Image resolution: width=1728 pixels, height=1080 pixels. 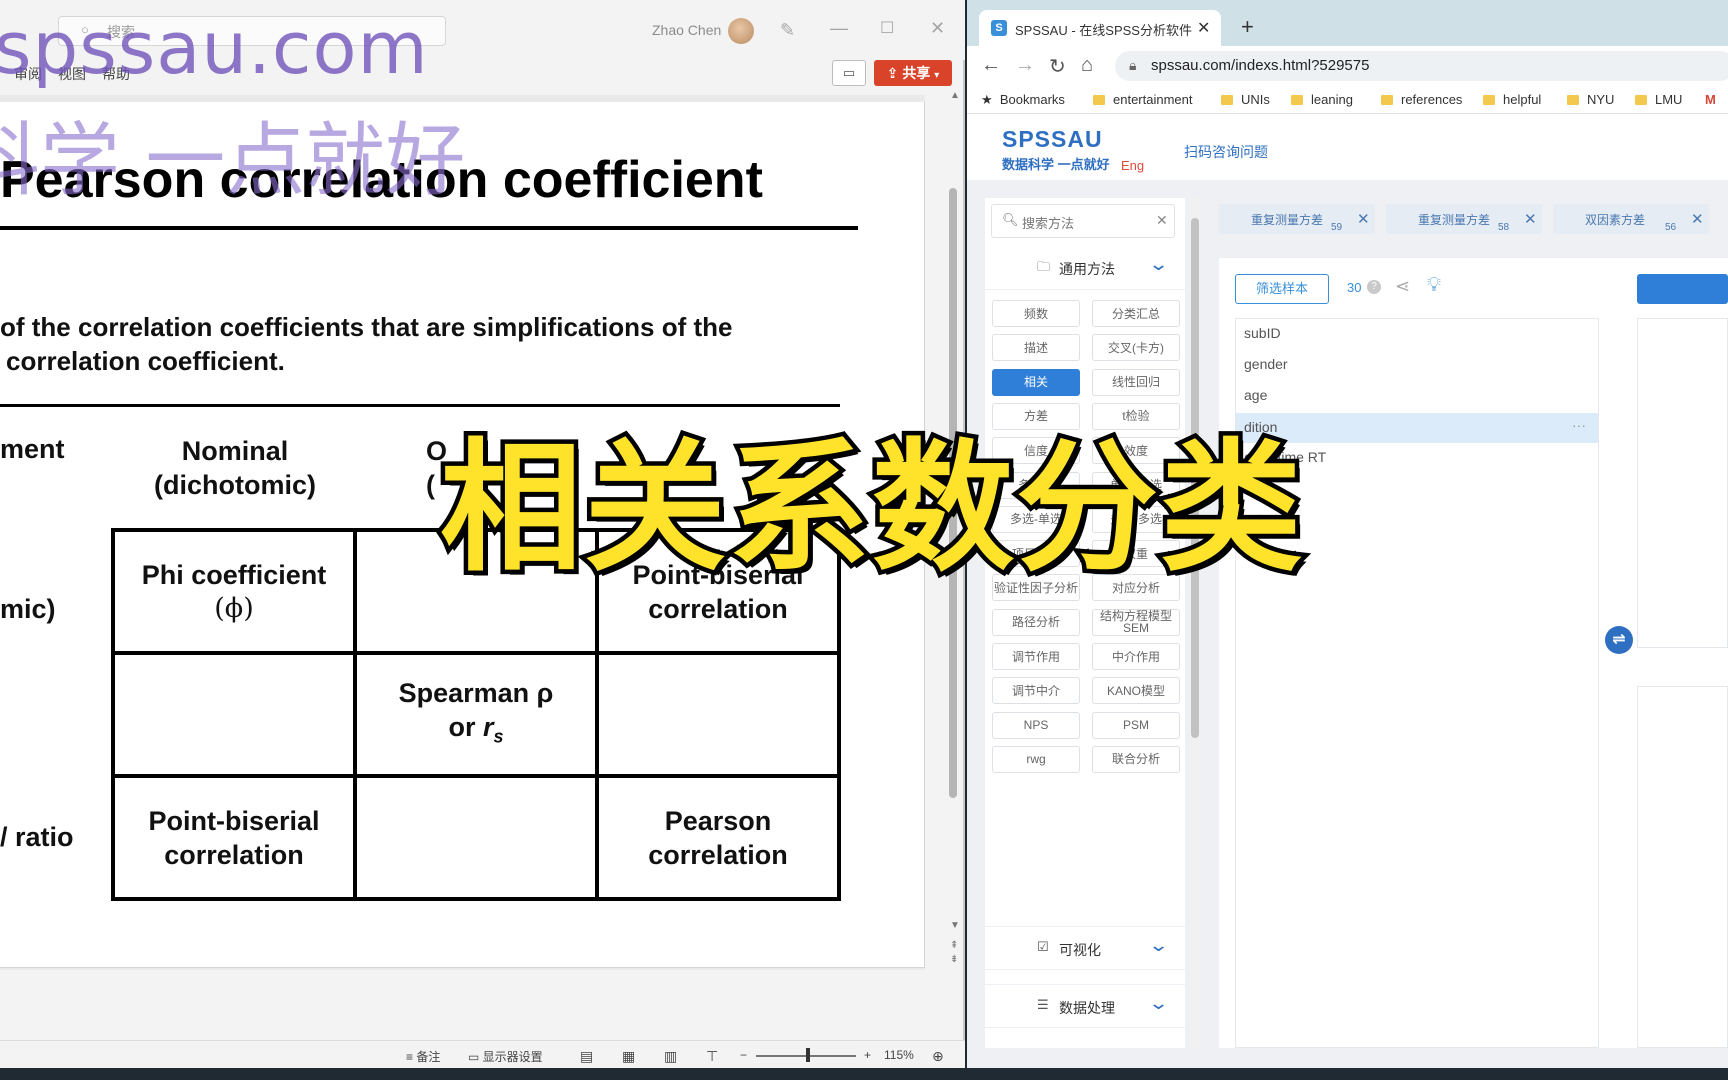 I want to click on variable-item: gender, so click(x=1266, y=364).